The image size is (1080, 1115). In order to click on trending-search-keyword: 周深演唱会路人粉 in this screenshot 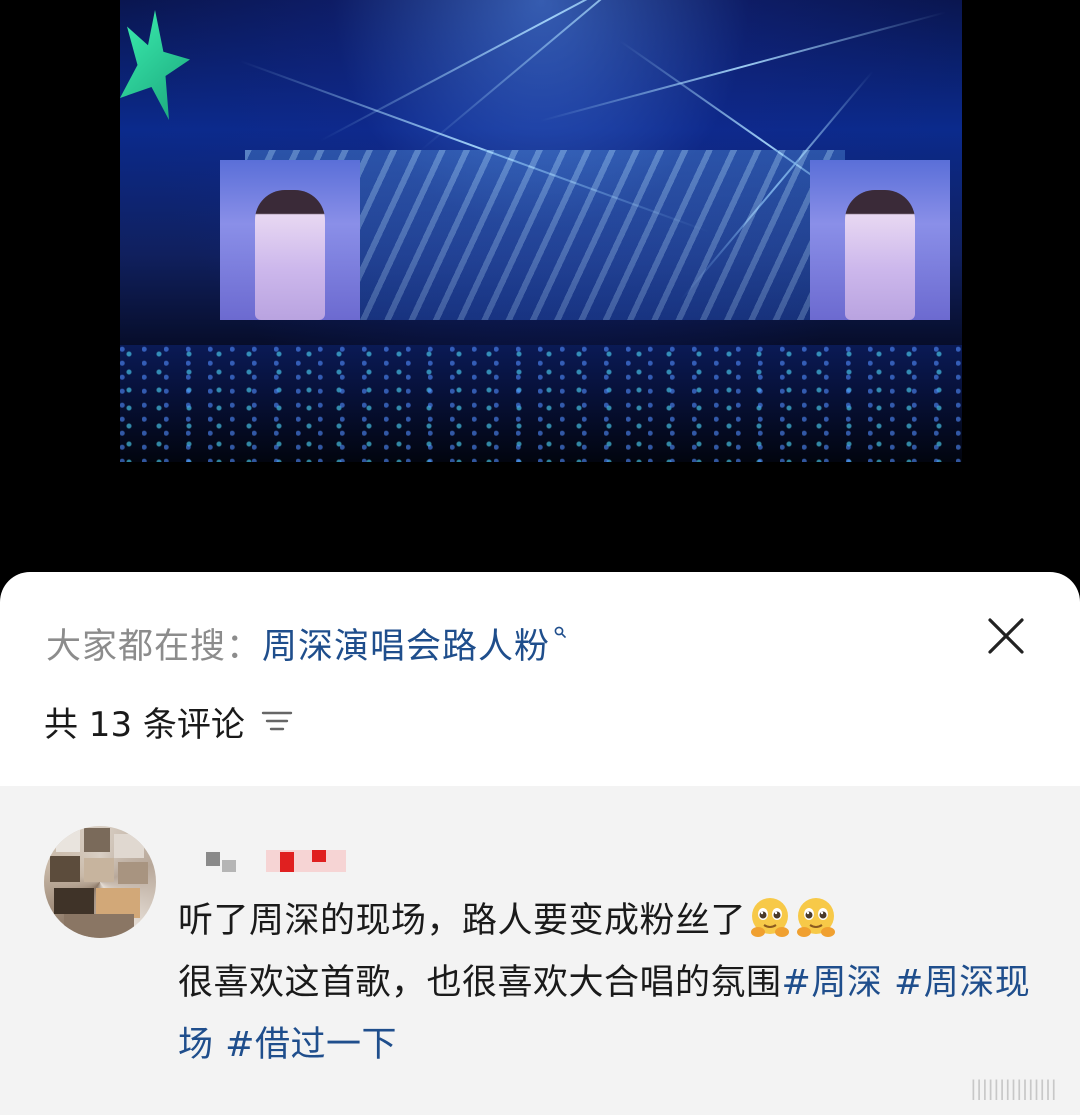, I will do `click(406, 643)`.